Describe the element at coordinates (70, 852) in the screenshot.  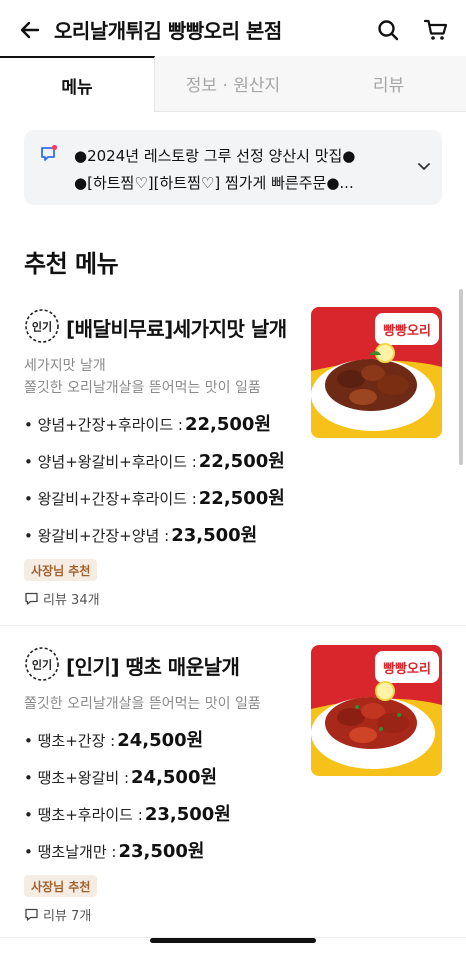
I see `option-label: • 땡초날개만 :` at that location.